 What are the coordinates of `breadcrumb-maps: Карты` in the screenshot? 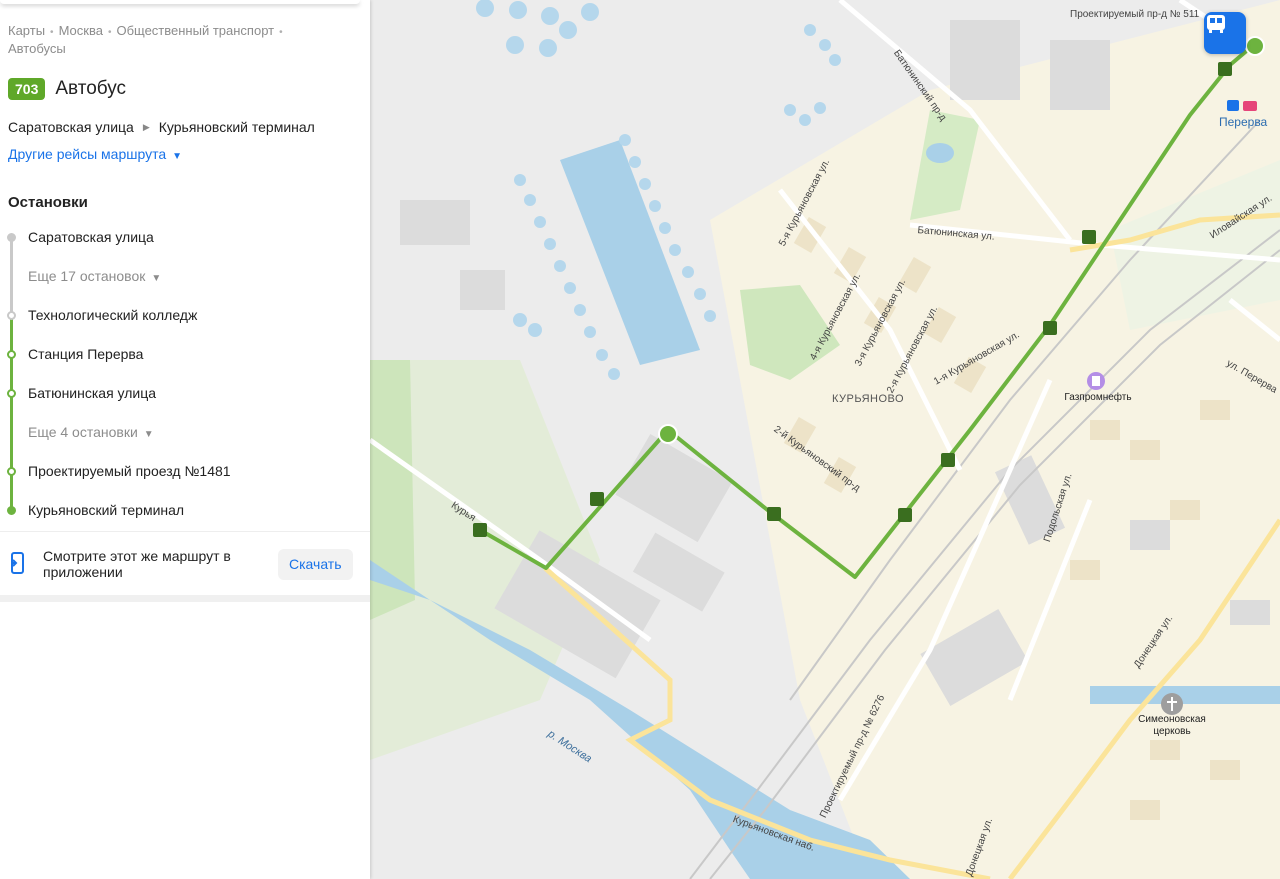 It's located at (26, 30).